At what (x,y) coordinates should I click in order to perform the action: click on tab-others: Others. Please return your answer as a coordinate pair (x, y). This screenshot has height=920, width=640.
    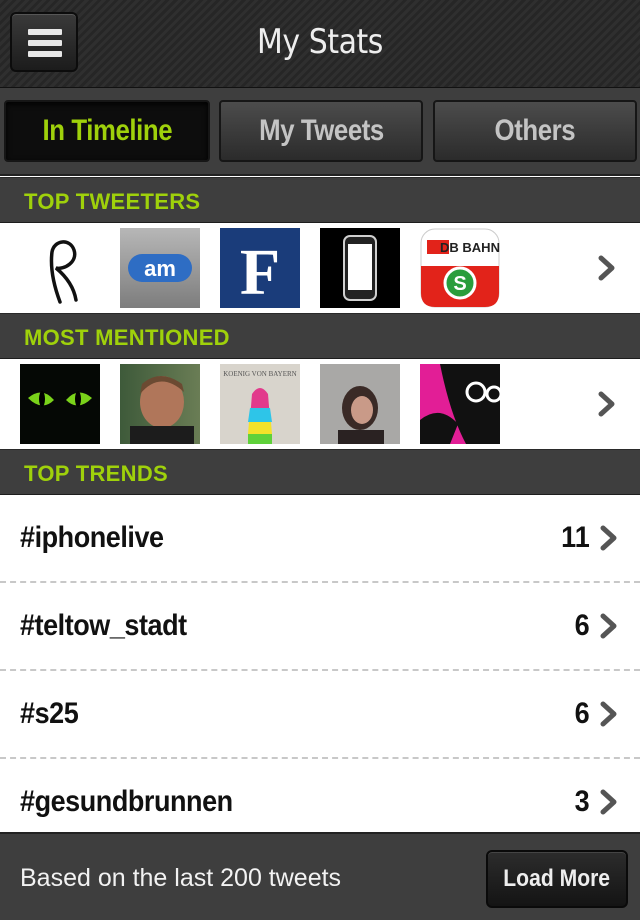
    Looking at the image, I should click on (535, 131).